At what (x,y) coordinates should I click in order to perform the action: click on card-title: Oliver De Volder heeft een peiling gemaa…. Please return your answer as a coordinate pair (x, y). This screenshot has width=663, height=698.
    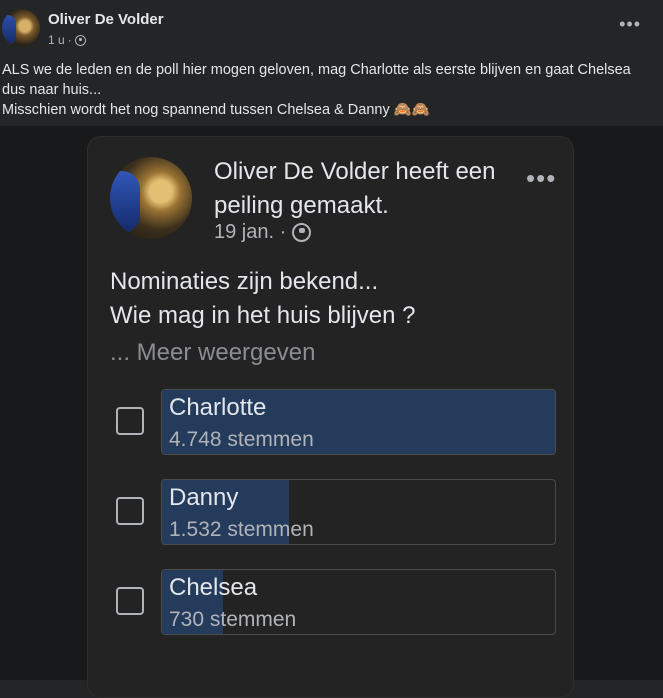
    Looking at the image, I should click on (355, 188).